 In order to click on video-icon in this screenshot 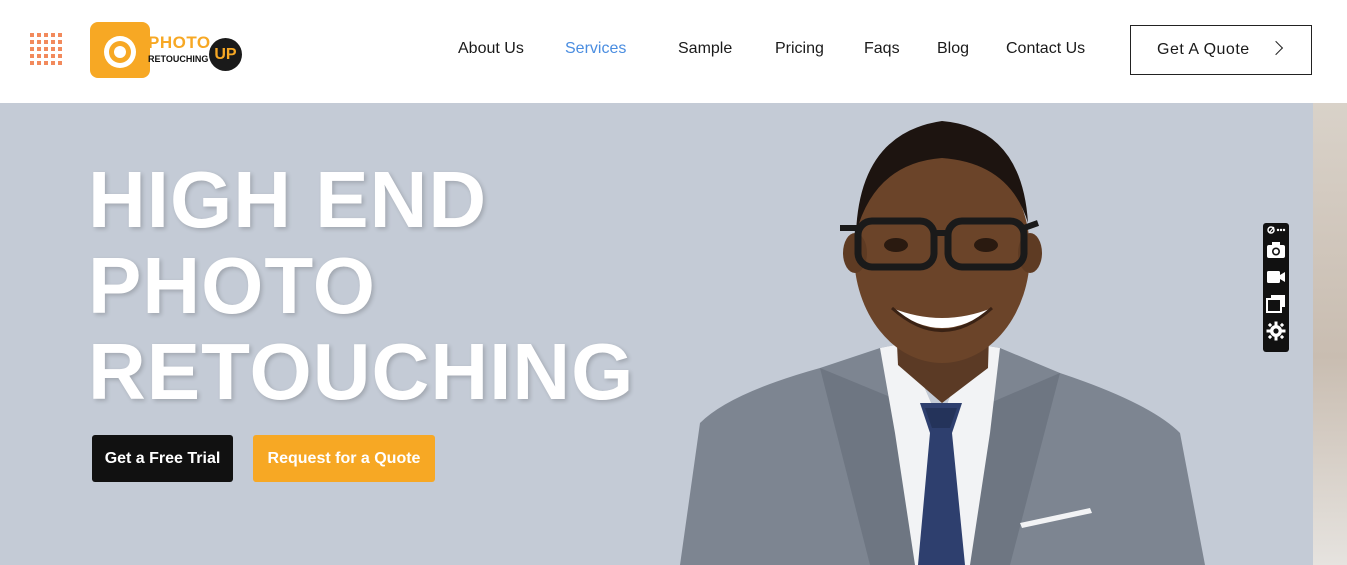, I will do `click(1276, 277)`.